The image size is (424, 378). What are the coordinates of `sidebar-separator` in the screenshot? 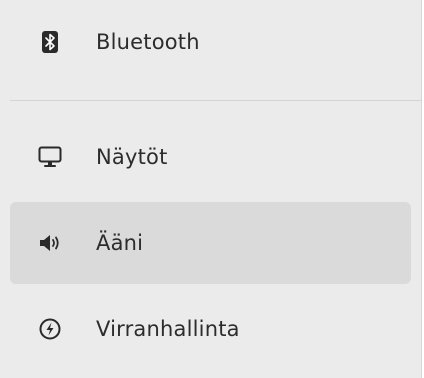 It's located at (215, 100).